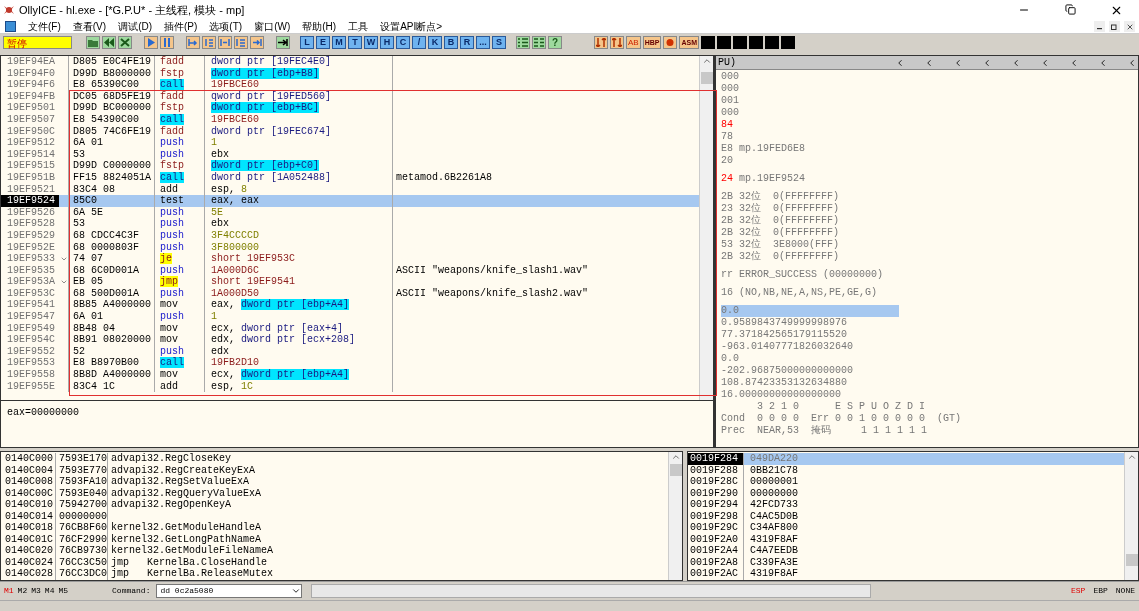  What do you see at coordinates (633, 42) in the screenshot?
I see `plugin-button: AB` at bounding box center [633, 42].